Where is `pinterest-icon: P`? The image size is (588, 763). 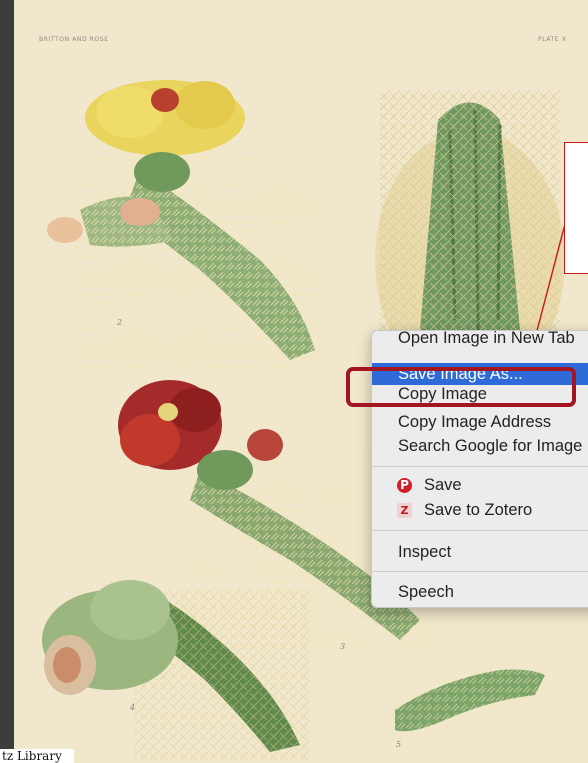
pinterest-icon: P is located at coordinates (404, 485).